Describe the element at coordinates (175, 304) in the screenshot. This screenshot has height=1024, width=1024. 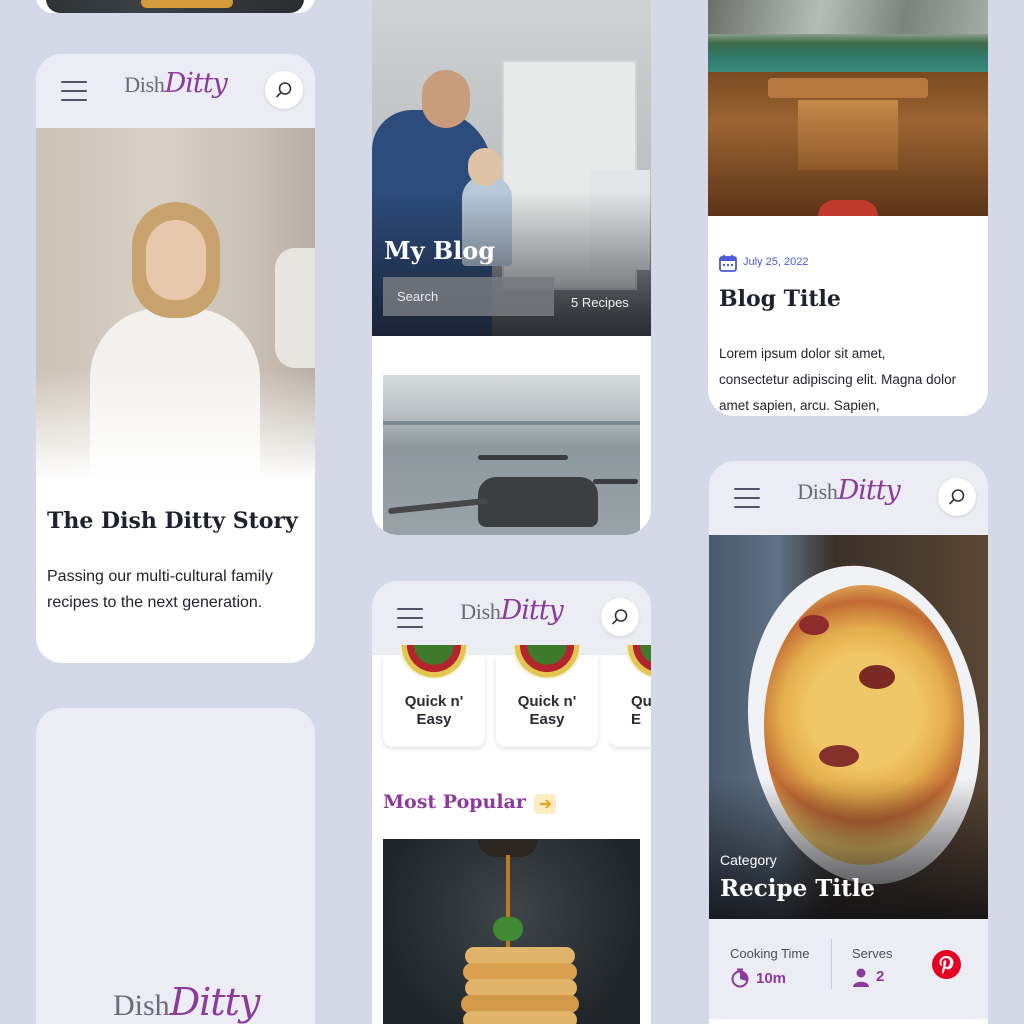
I see `story-photo` at that location.